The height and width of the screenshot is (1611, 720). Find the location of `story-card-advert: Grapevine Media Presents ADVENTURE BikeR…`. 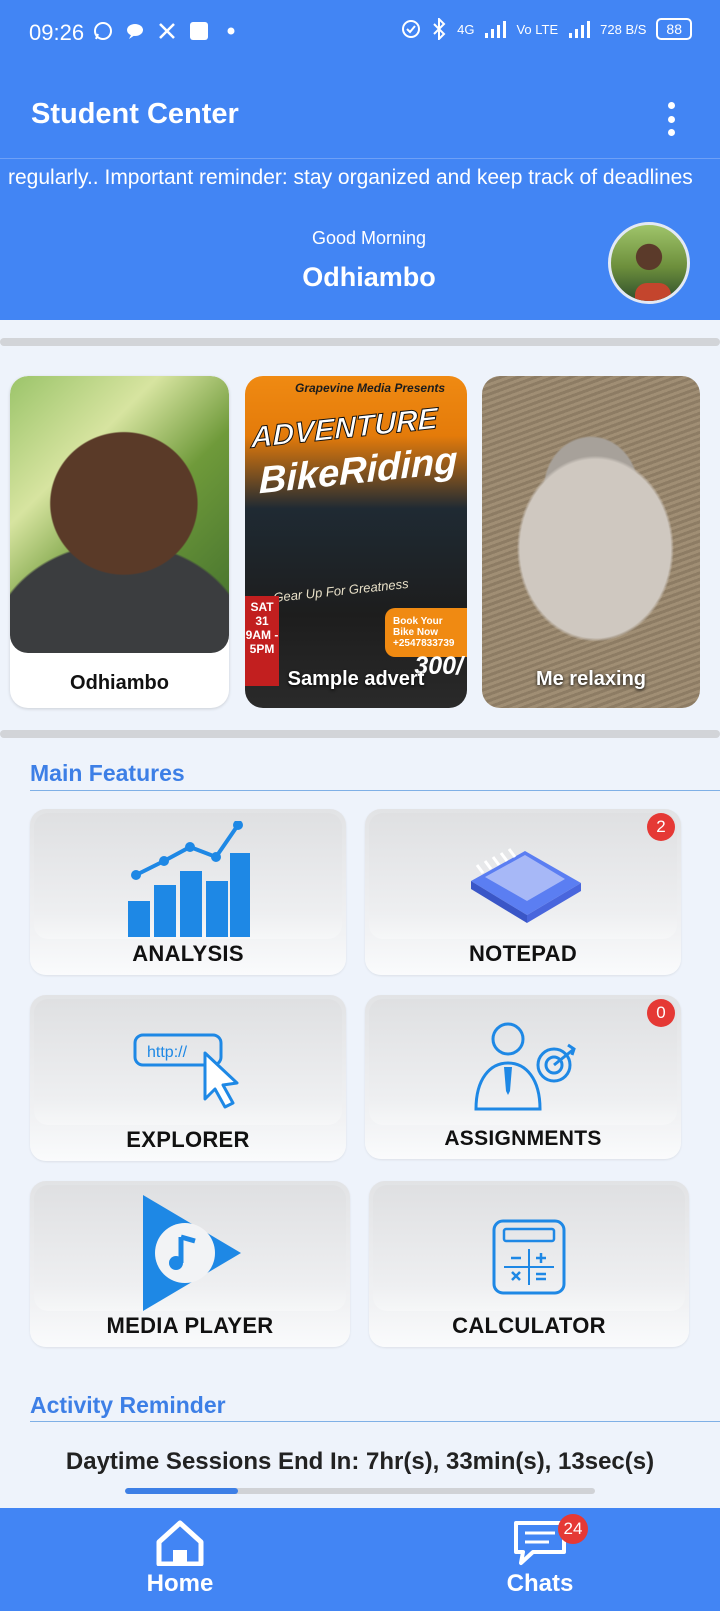

story-card-advert: Grapevine Media Presents ADVENTURE BikeR… is located at coordinates (356, 542).